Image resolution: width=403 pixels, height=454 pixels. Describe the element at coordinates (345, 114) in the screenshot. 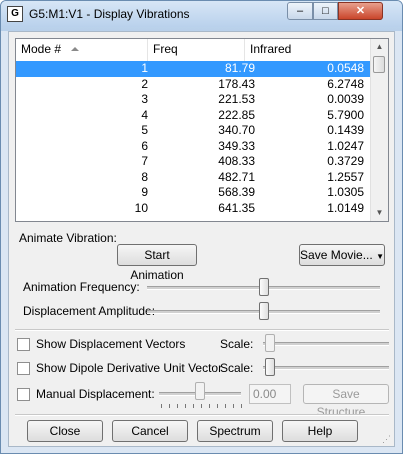

I see `infrared-cell: 5.7900` at that location.